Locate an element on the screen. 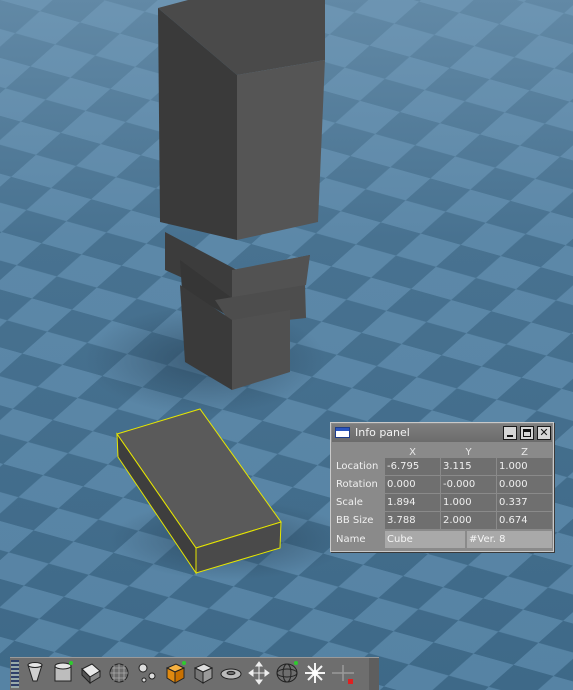  cone-icon is located at coordinates (35, 673).